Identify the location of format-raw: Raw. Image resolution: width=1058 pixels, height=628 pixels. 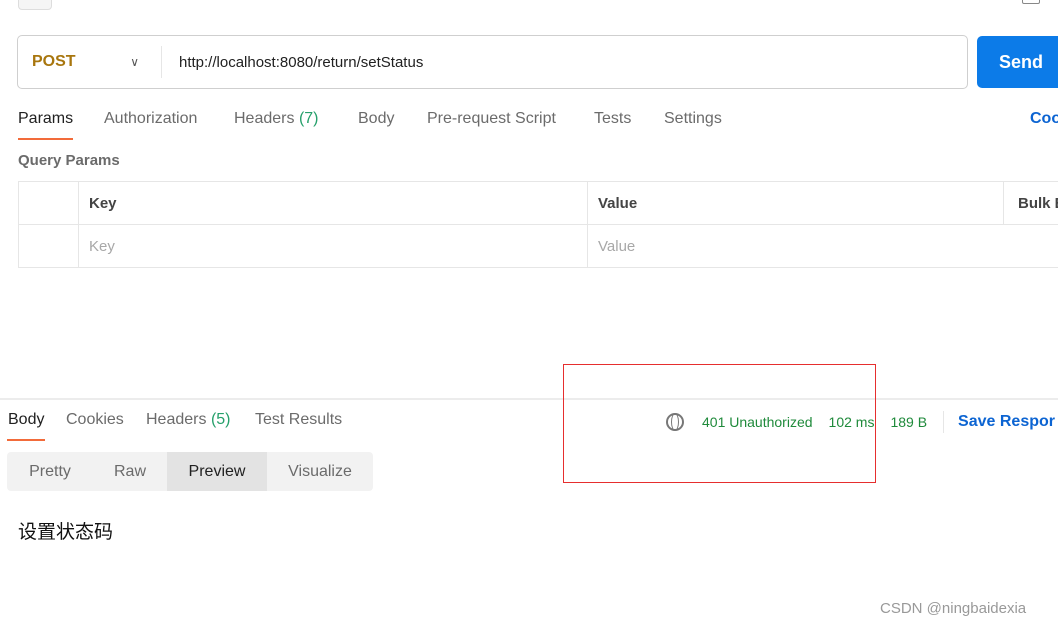
(130, 471).